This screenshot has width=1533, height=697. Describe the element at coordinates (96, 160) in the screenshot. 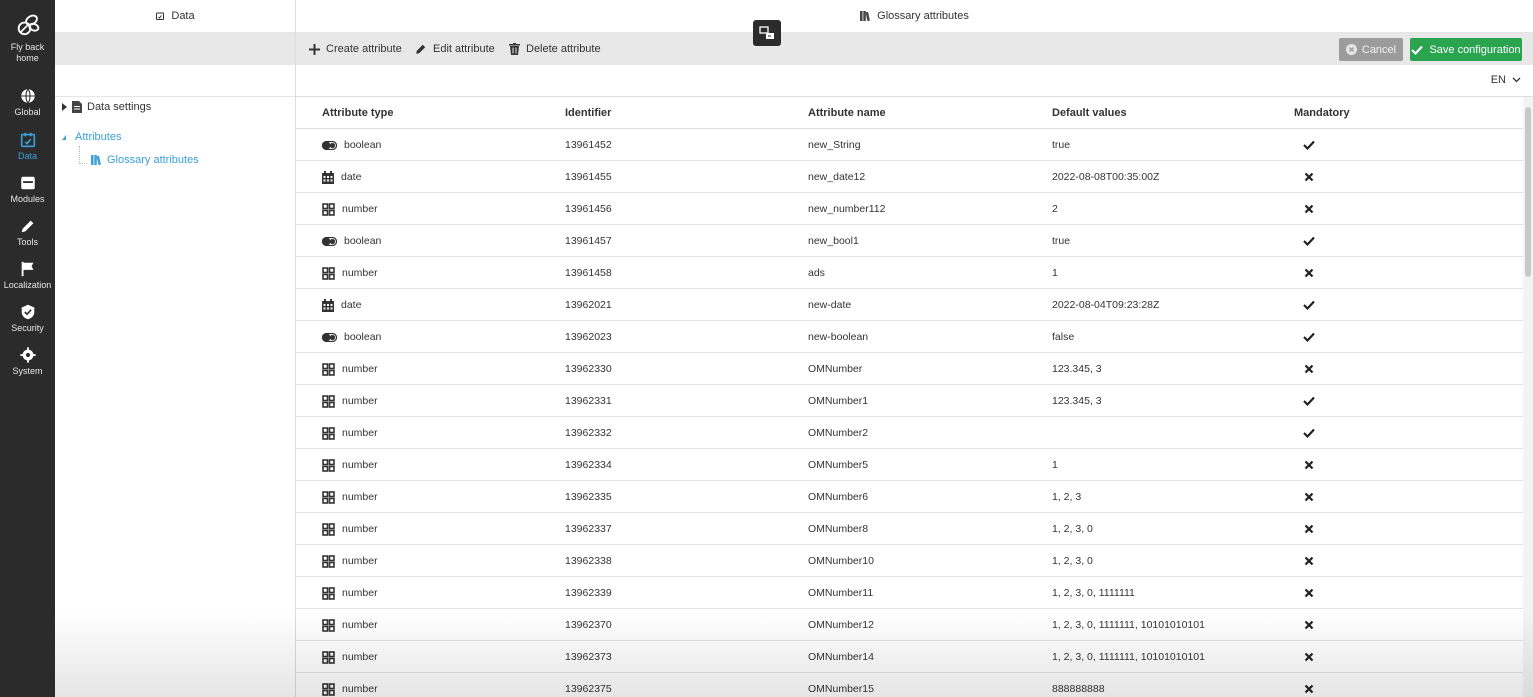

I see `books-icon` at that location.